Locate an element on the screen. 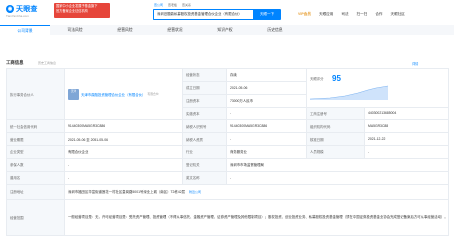 The width and height of the screenshot is (454, 240). org-code-label: 组织机构代码 is located at coordinates (335, 126).